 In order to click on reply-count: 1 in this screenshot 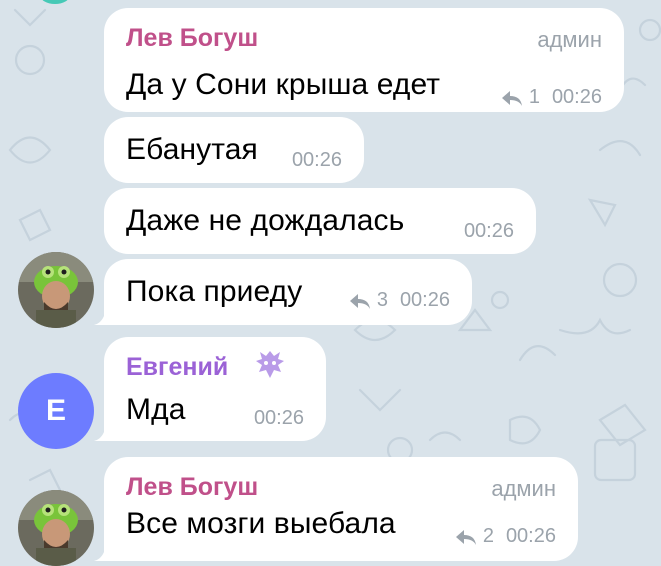, I will do `click(534, 97)`.